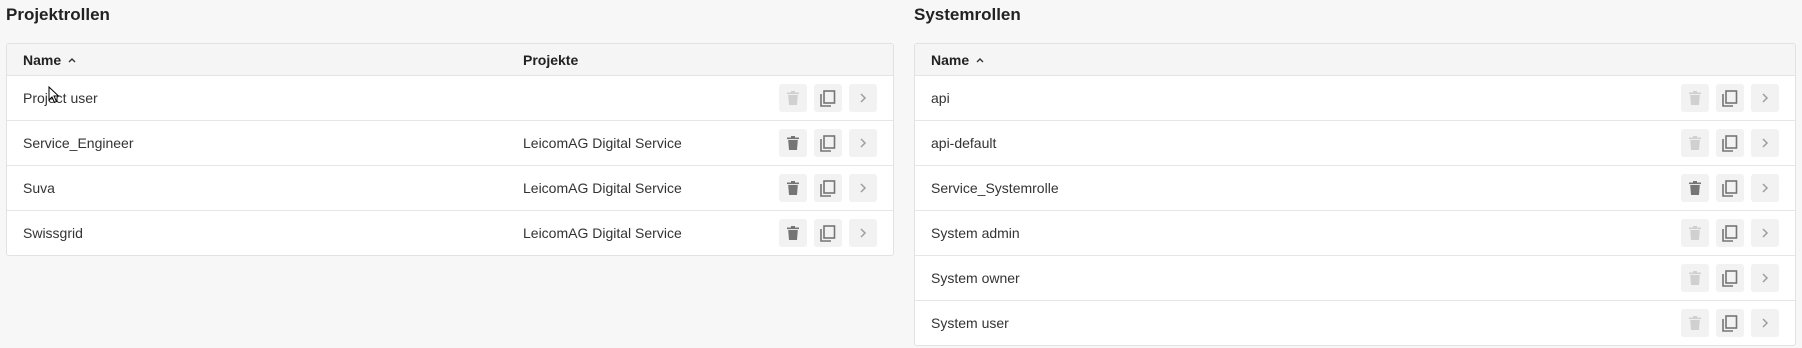 The height and width of the screenshot is (348, 1802). Describe the element at coordinates (450, 233) in the screenshot. I see `table-row: Swissgrid LeicomAG Digital Service` at that location.